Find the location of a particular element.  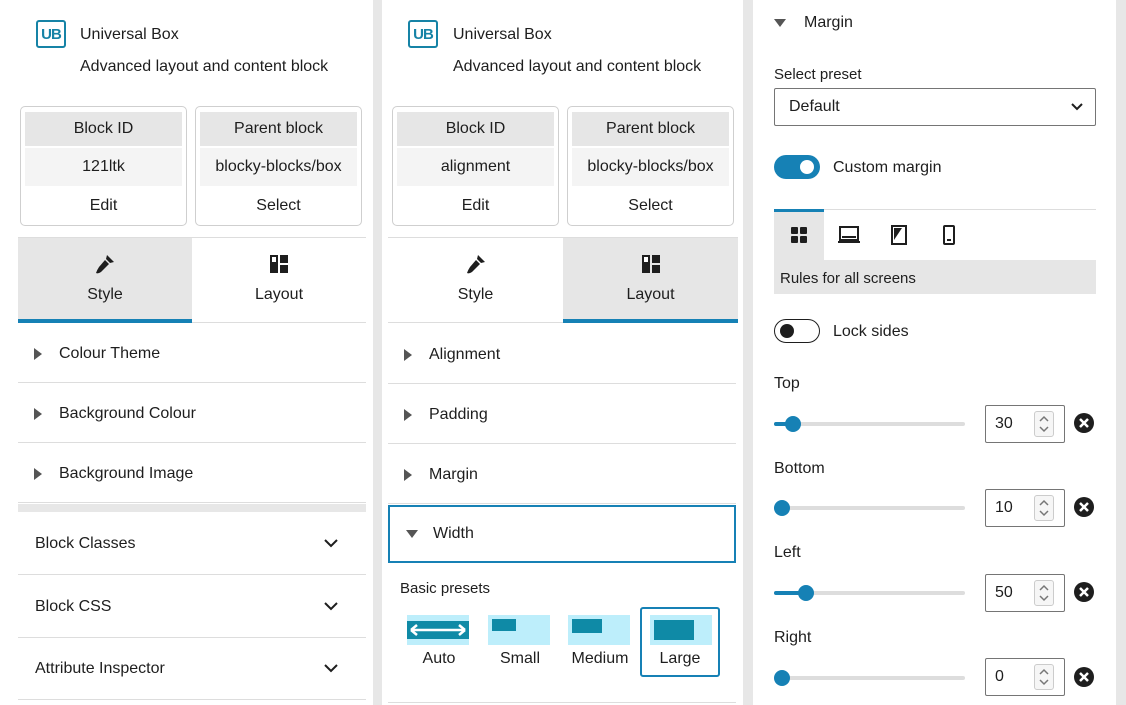

bottom-value: 10 is located at coordinates (1004, 507).